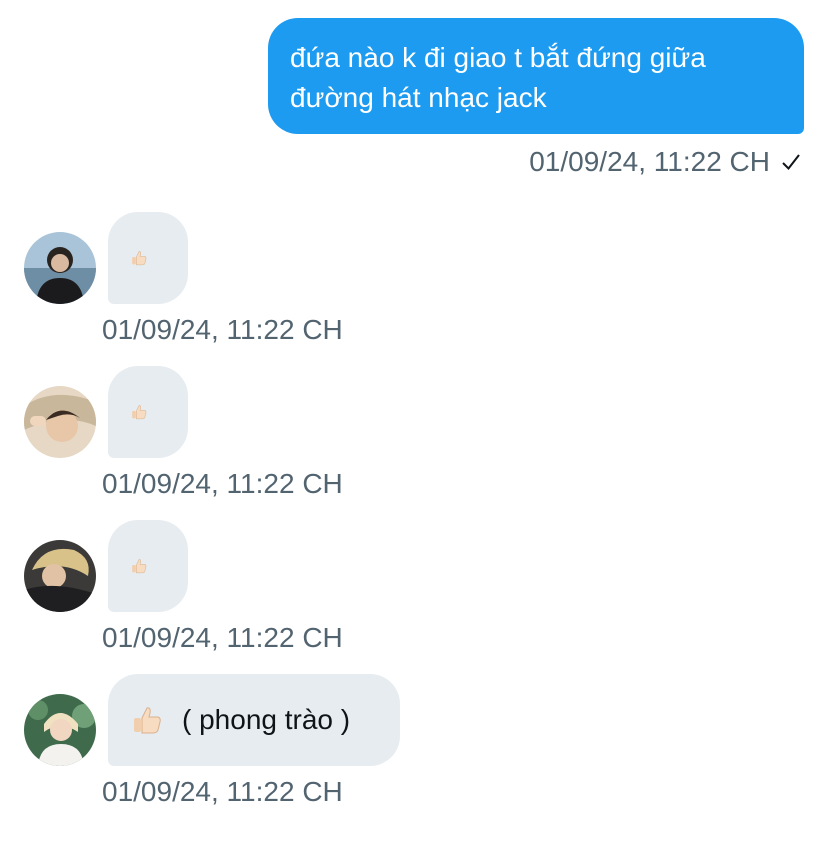  What do you see at coordinates (791, 162) in the screenshot?
I see `checkmark-icon` at bounding box center [791, 162].